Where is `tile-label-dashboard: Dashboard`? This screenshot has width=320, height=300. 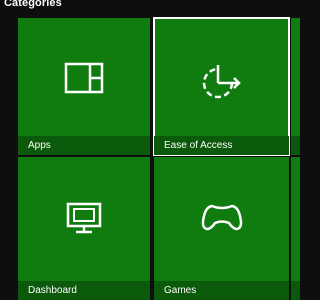
tile-label-dashboard: Dashboard is located at coordinates (52, 290).